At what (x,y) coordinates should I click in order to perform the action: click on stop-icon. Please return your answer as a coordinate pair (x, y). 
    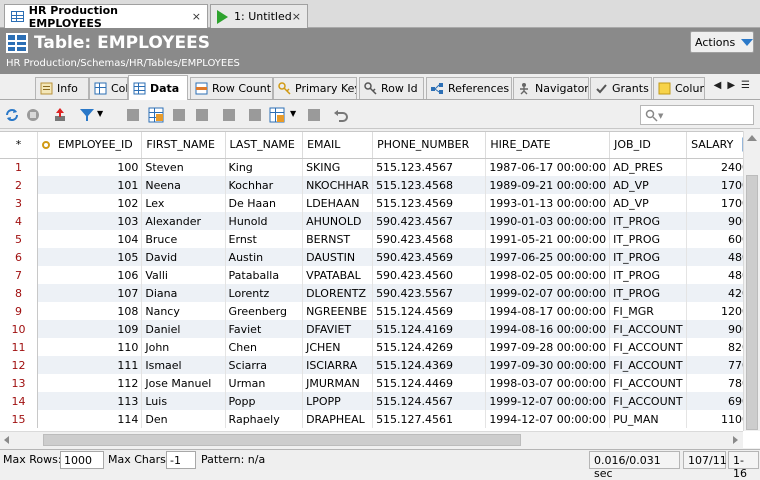
    Looking at the image, I should click on (33, 115).